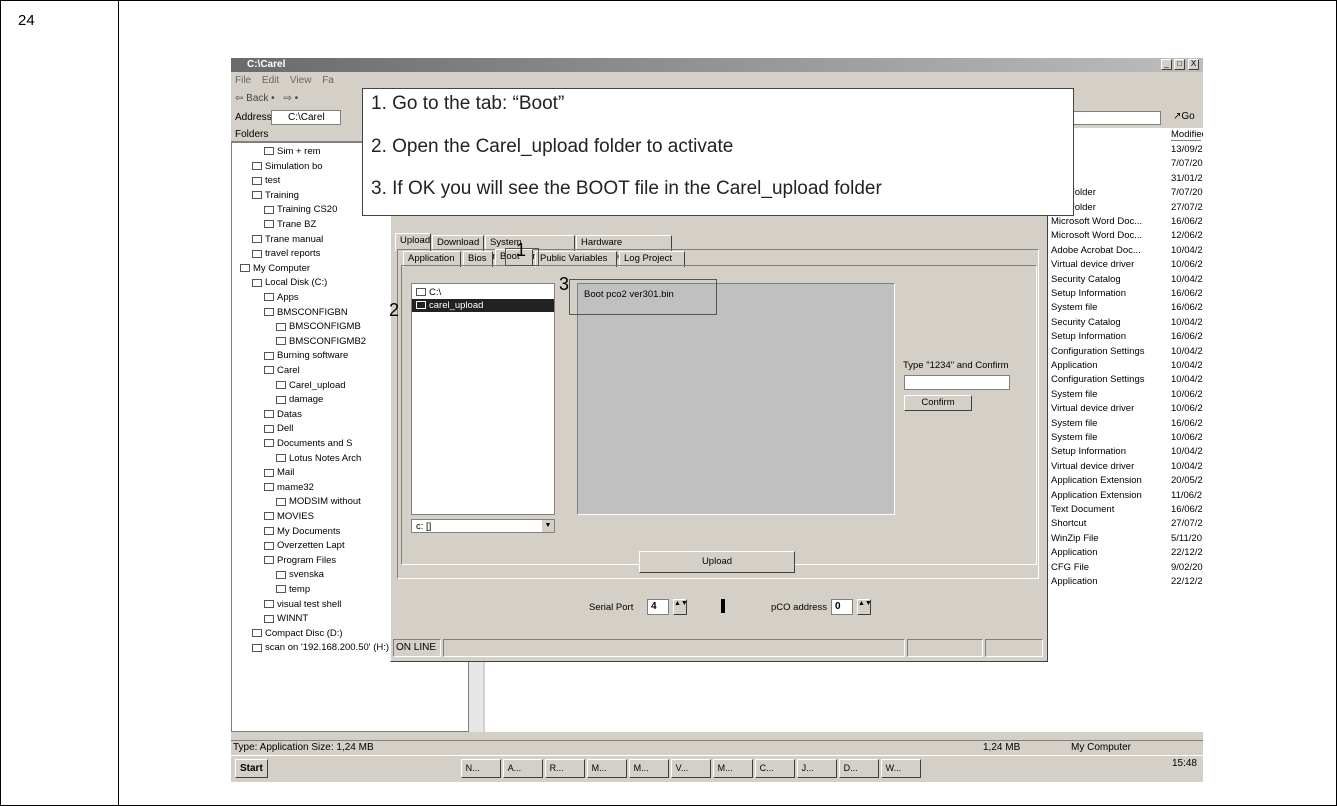  What do you see at coordinates (1179, 64) in the screenshot?
I see `maximize-button: □` at bounding box center [1179, 64].